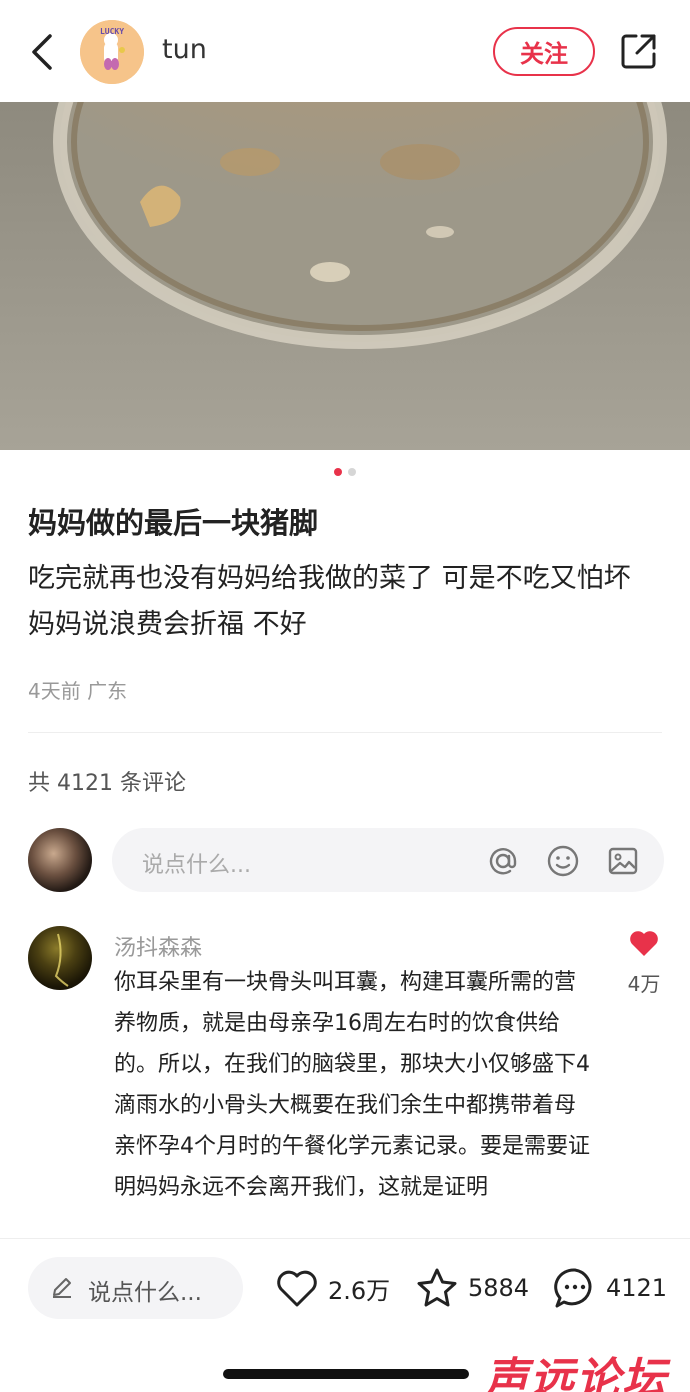  I want to click on home-indicator, so click(346, 1374).